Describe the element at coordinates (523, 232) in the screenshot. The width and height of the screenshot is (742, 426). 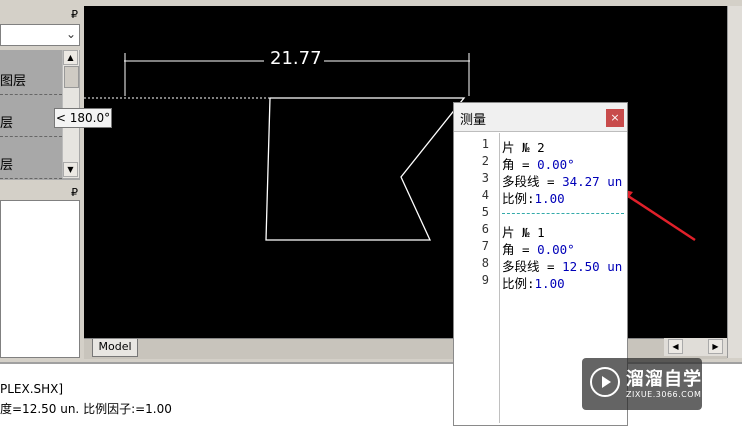
I see `measure-key: 片 № 1` at that location.